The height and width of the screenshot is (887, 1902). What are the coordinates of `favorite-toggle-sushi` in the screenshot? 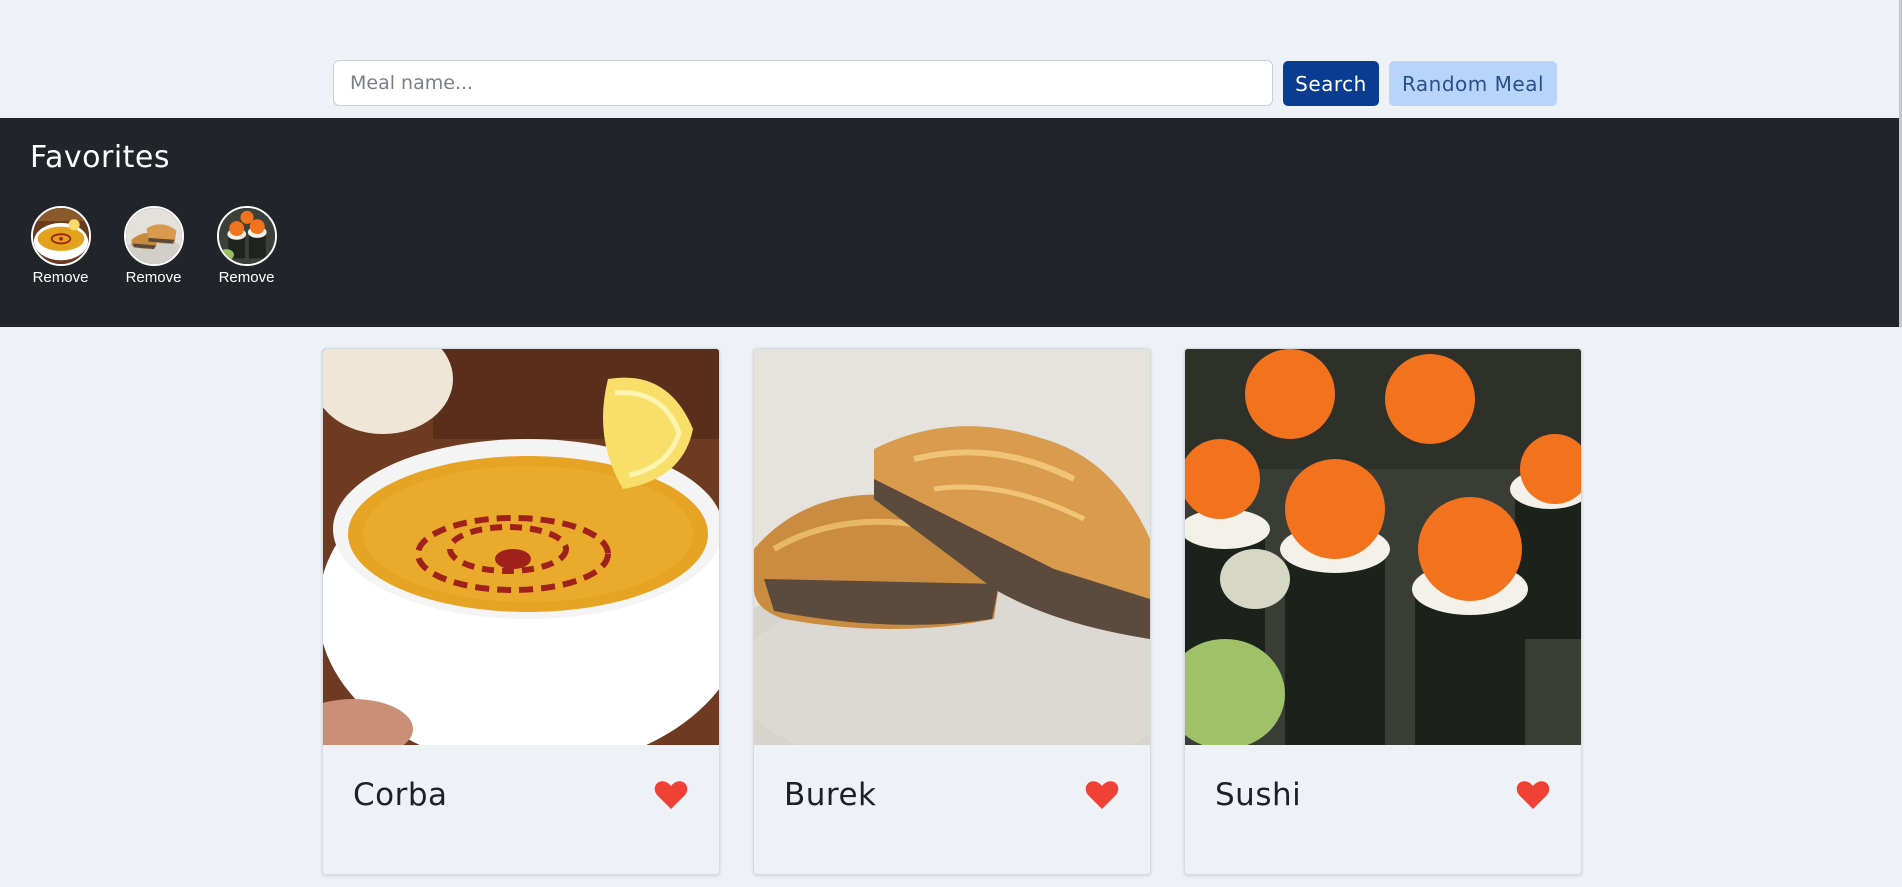 It's located at (1534, 795).